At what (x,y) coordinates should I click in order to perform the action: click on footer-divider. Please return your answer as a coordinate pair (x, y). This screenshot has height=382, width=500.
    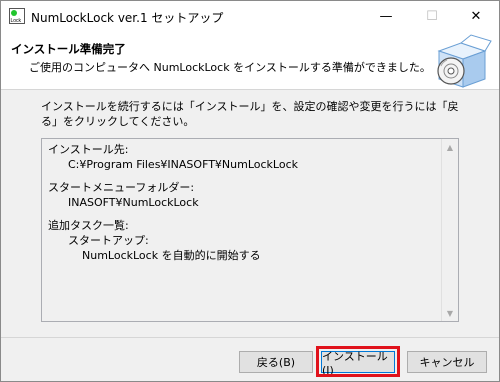
    Looking at the image, I should click on (250, 337).